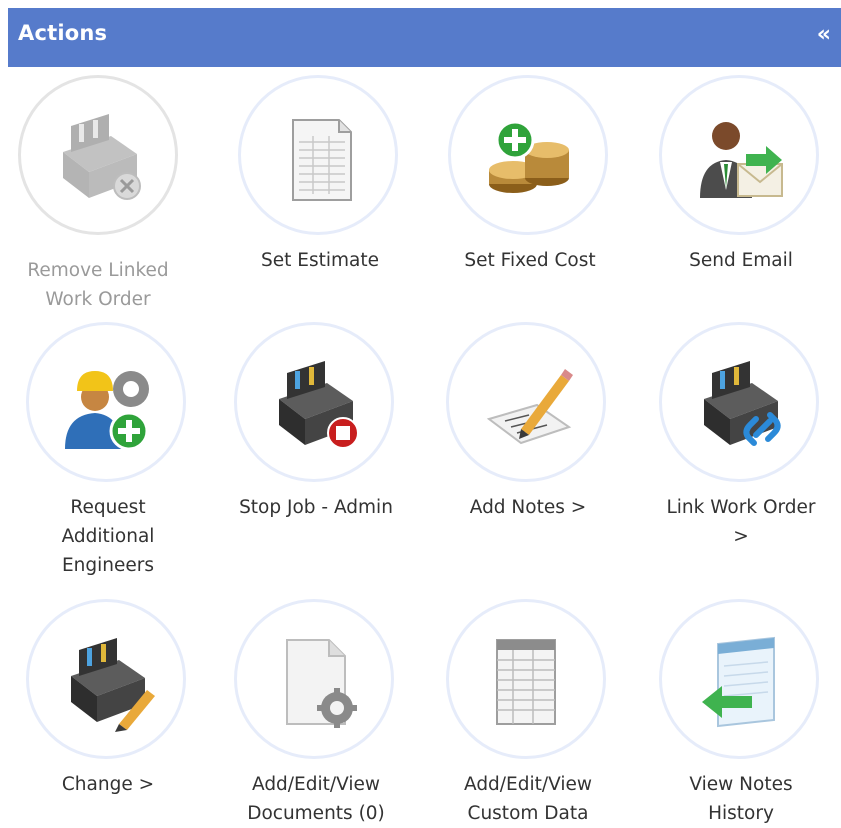 The width and height of the screenshot is (841, 828). I want to click on set-estimate-action: Set Estimate, so click(320, 195).